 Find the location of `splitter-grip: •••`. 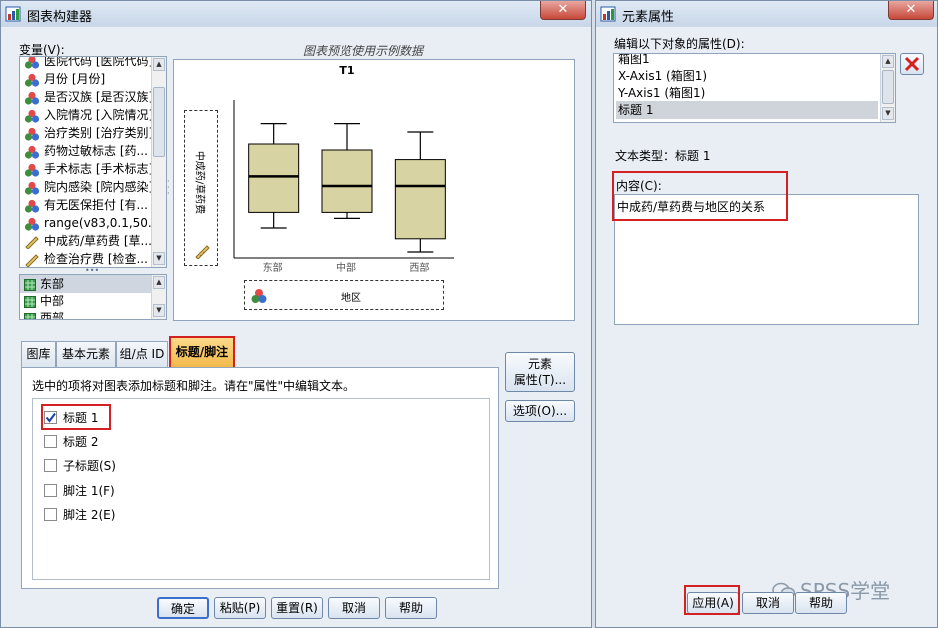

splitter-grip: ••• is located at coordinates (93, 271).